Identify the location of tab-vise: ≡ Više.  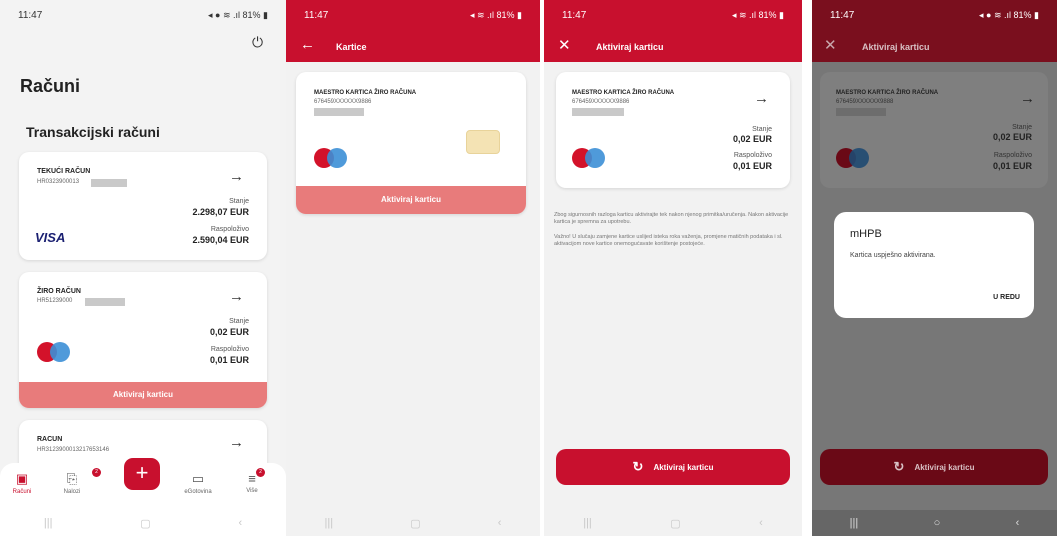
(252, 482).